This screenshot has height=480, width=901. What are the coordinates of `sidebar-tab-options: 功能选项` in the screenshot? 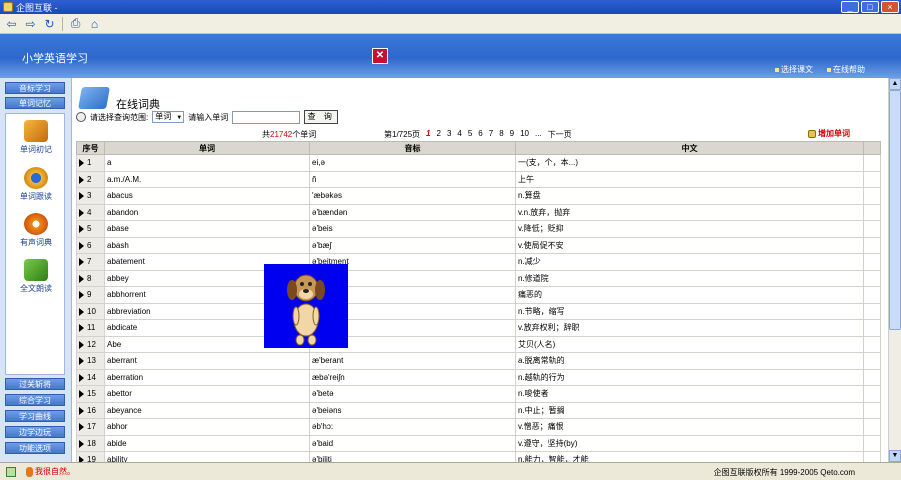 It's located at (35, 448).